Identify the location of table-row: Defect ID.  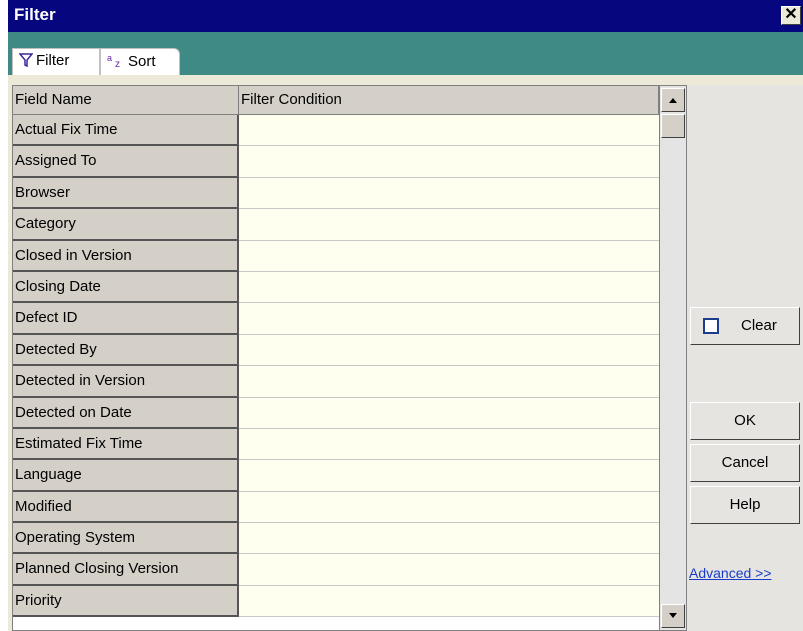
(336, 319).